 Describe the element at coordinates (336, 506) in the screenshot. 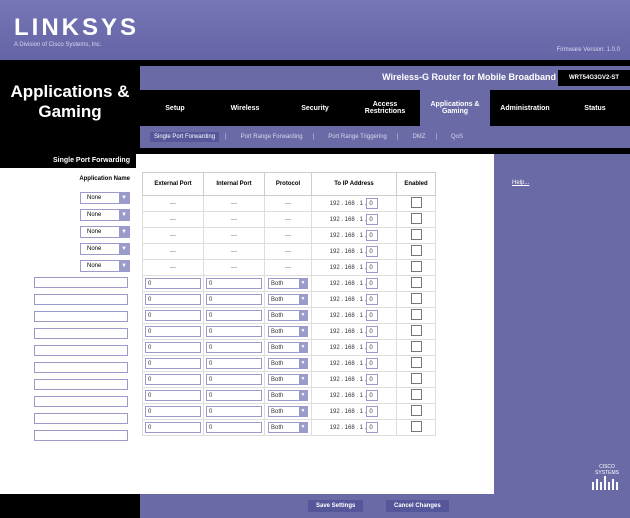

I see `save-settings-button: Save Settings` at that location.